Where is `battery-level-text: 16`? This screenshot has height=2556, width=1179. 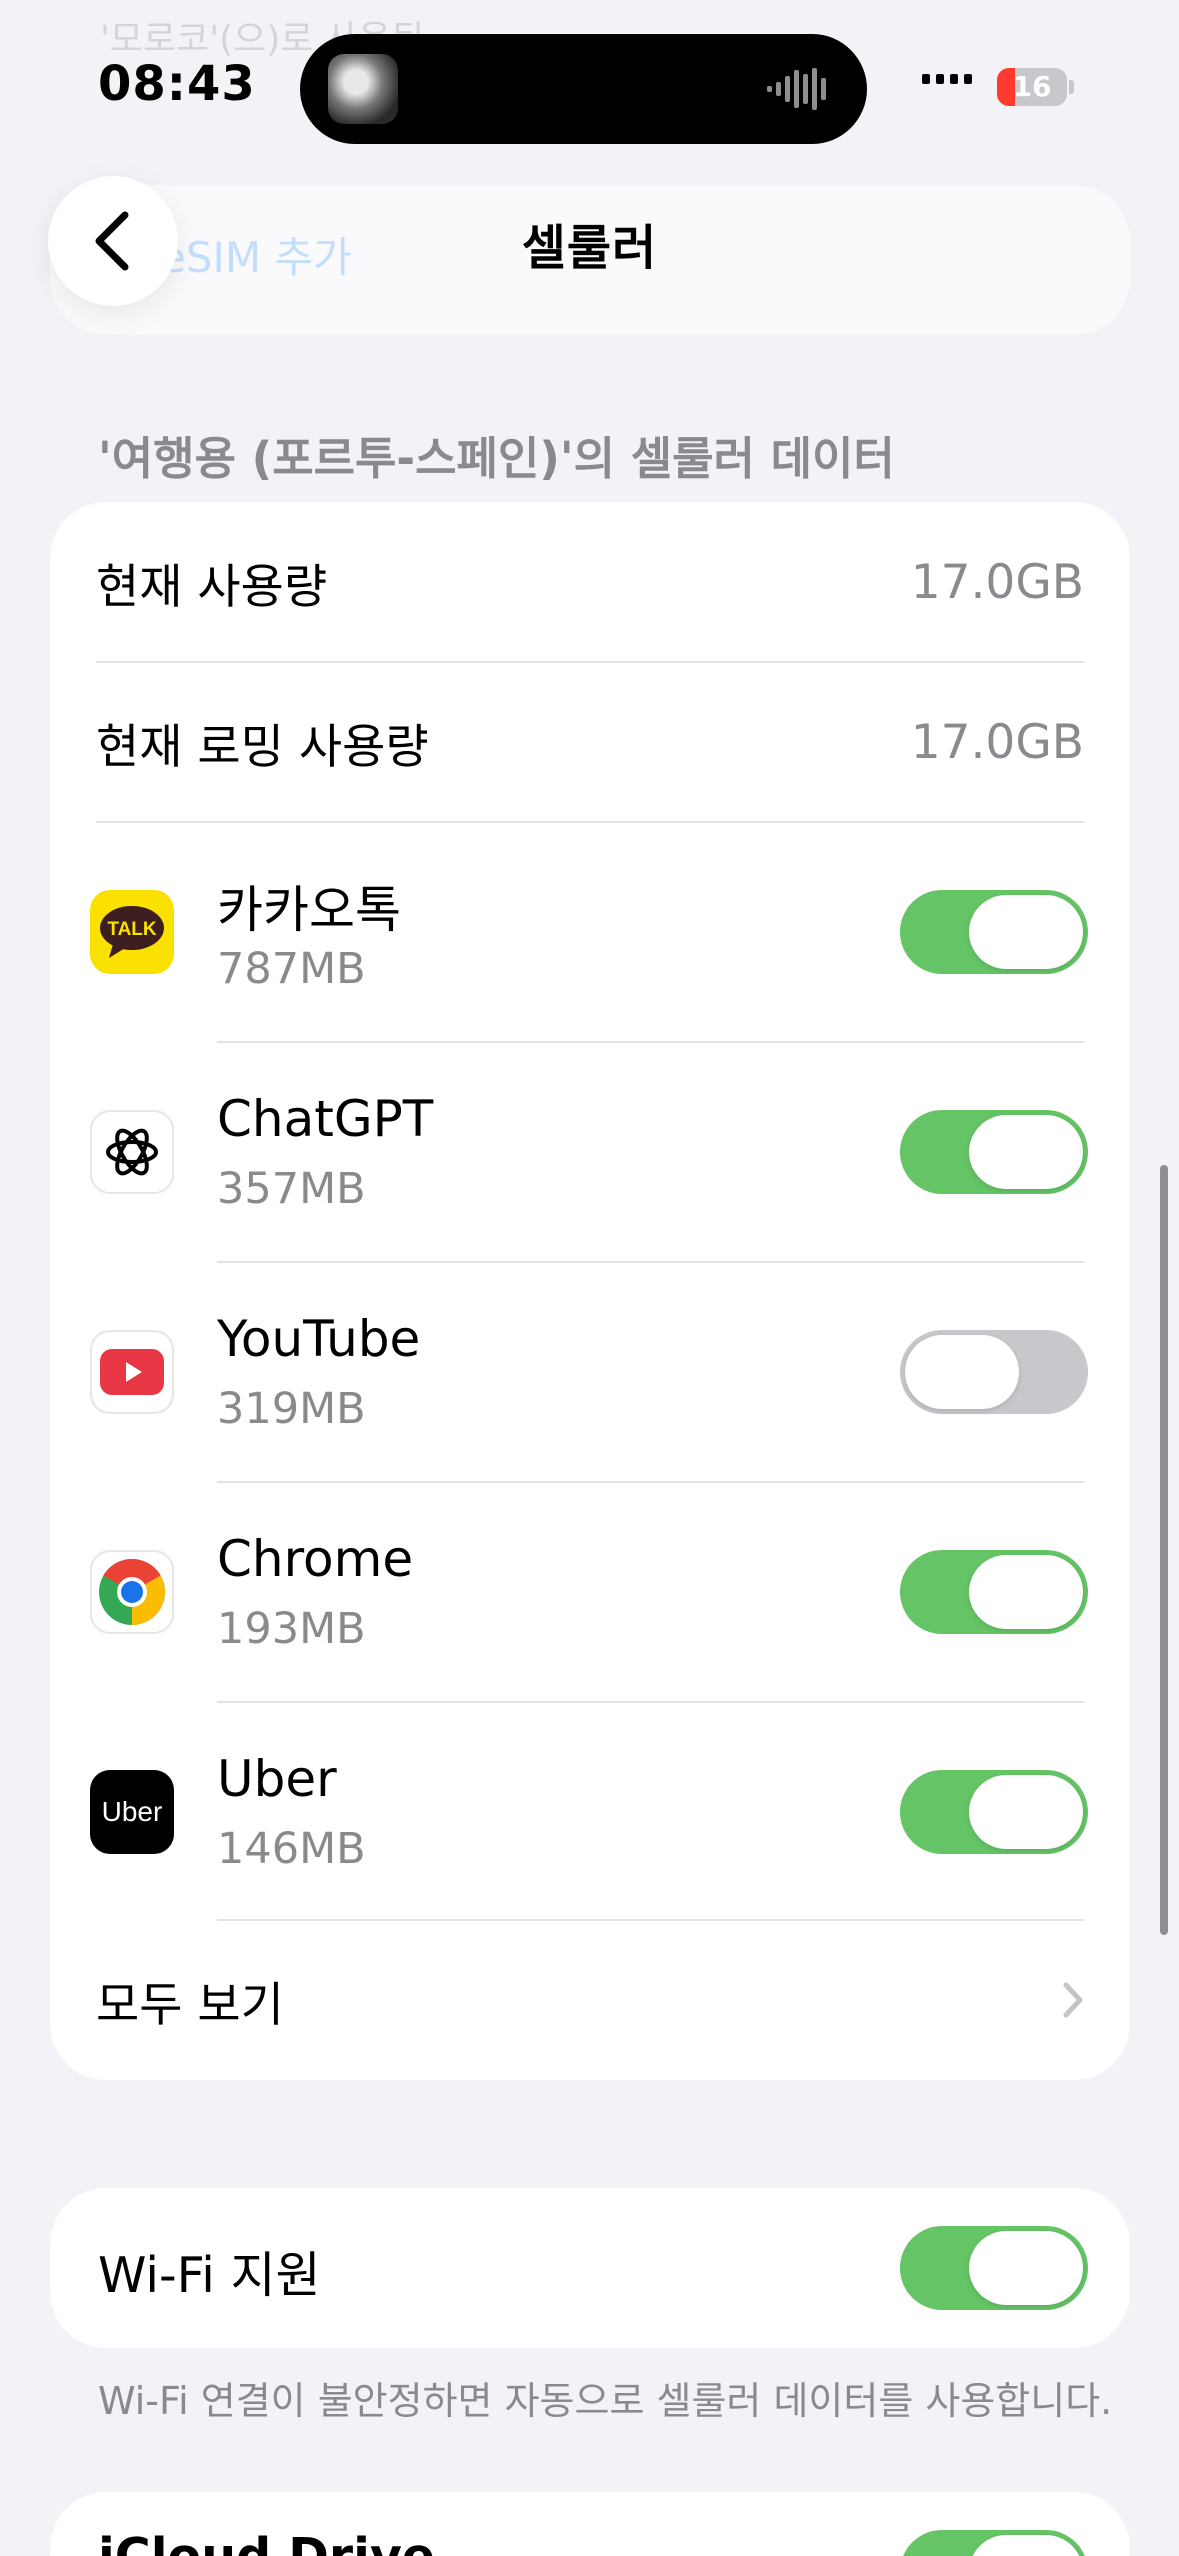 battery-level-text: 16 is located at coordinates (1032, 86).